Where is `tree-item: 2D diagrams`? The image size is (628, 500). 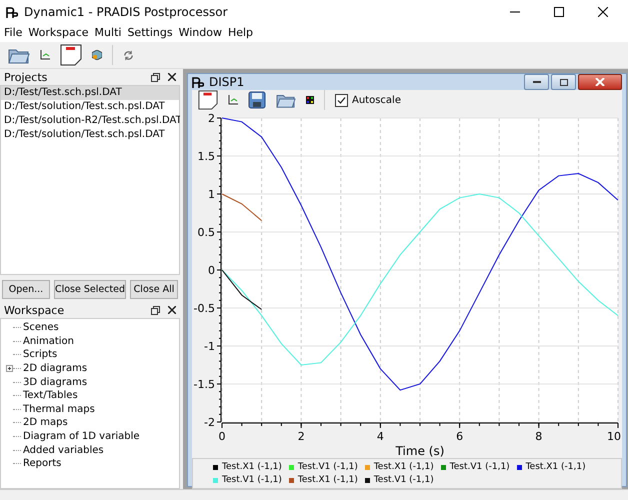 tree-item: 2D diagrams is located at coordinates (55, 368).